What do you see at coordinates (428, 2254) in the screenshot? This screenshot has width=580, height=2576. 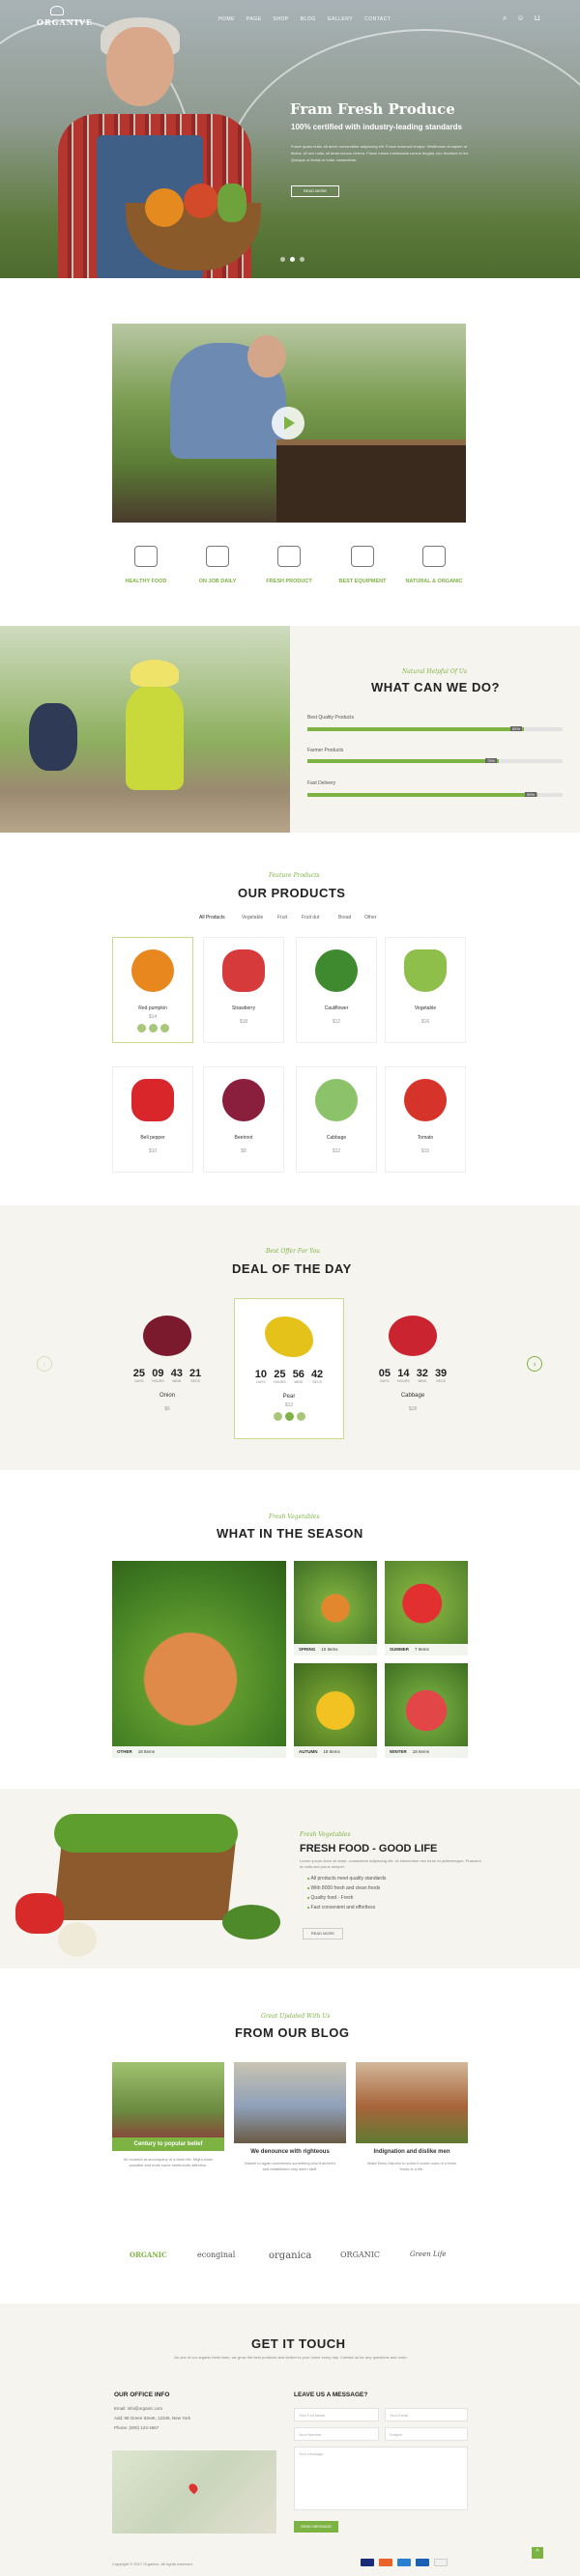 I see `brand-logo: Green Life` at bounding box center [428, 2254].